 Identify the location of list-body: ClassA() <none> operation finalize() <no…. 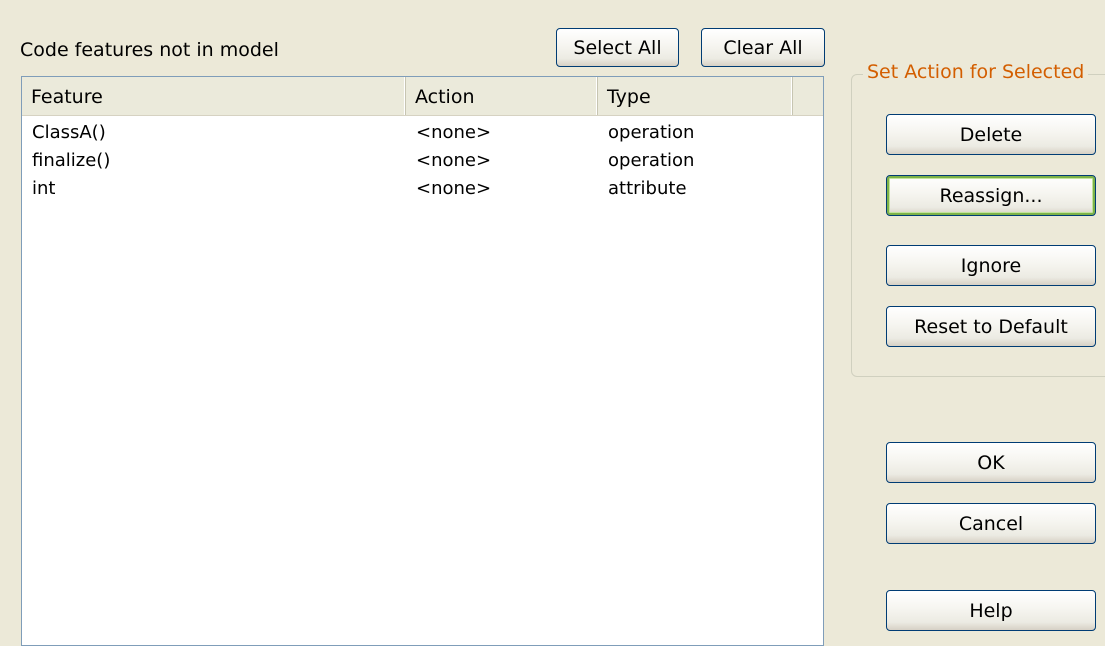
(422, 161).